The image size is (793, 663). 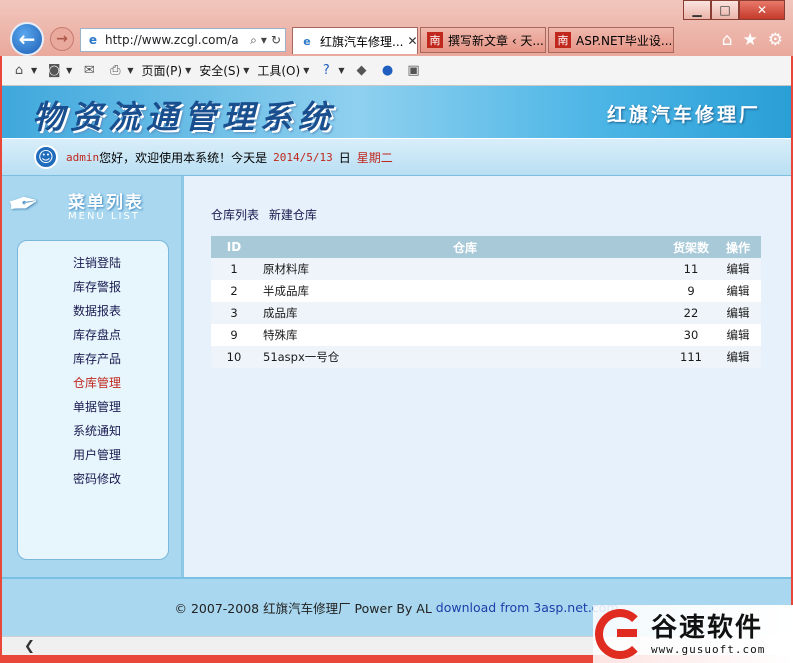 I want to click on cell-id: 10, so click(x=234, y=357).